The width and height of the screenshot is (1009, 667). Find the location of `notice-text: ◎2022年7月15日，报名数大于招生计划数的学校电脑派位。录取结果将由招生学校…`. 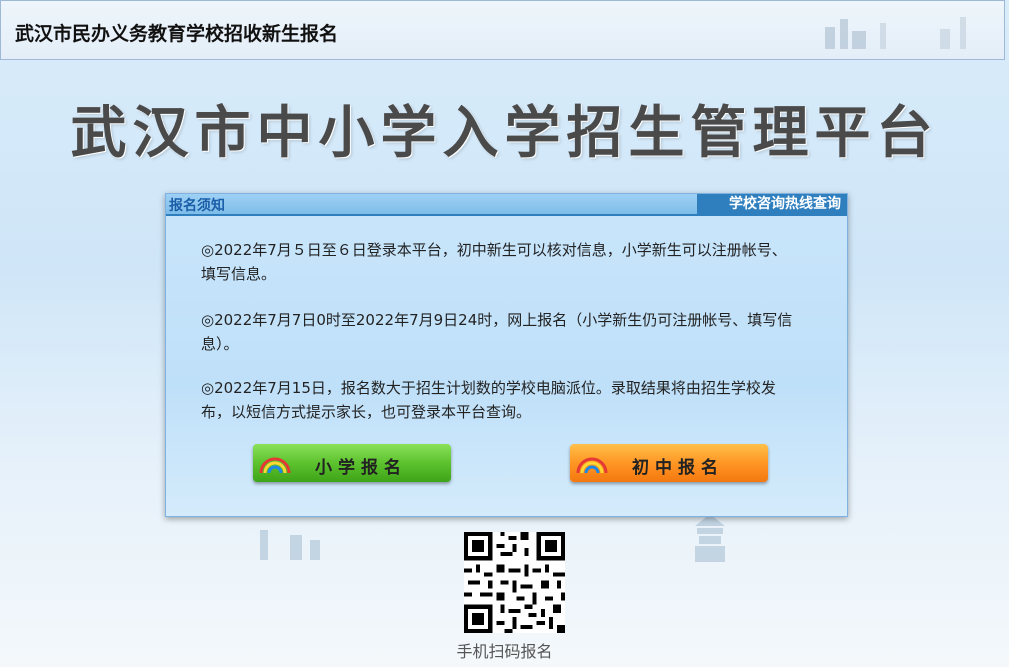

notice-text: ◎2022年7月15日，报名数大于招生计划数的学校电脑派位。录取结果将由招生学校… is located at coordinates (488, 400).